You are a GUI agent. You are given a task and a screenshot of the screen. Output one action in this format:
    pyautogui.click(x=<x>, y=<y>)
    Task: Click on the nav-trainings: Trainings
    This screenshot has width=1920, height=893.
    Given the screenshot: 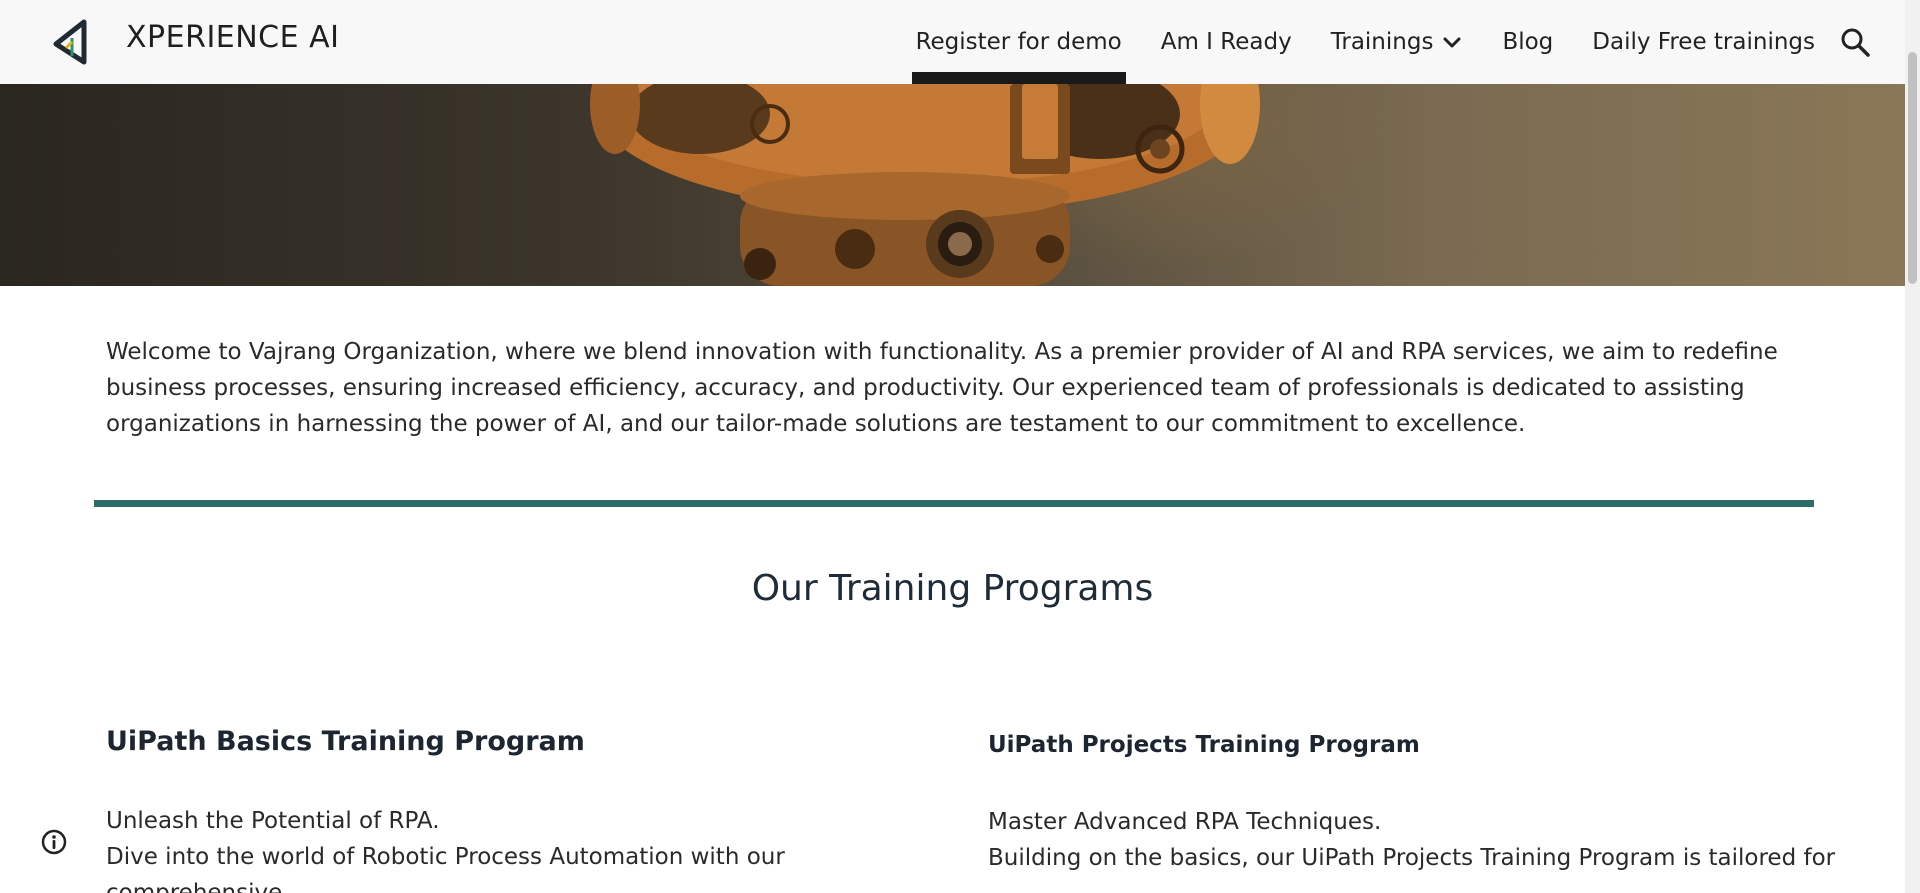 What is the action you would take?
    pyautogui.click(x=1397, y=42)
    